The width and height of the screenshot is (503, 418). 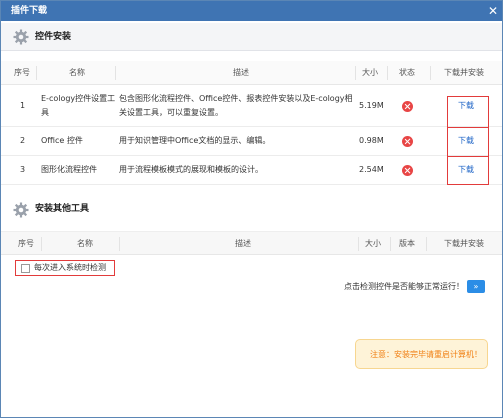 What do you see at coordinates (78, 98) in the screenshot?
I see `row-name: E-cology控件设置工` at bounding box center [78, 98].